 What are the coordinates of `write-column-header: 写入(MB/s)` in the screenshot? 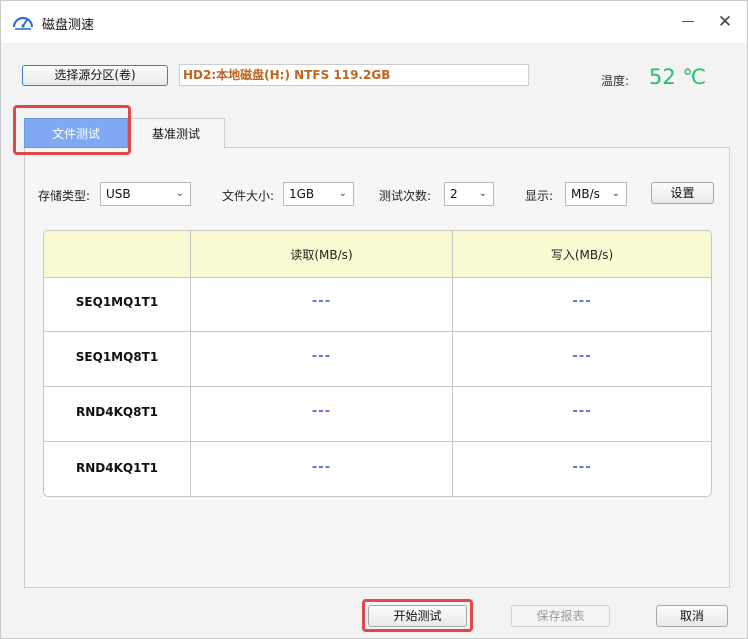 It's located at (582, 255).